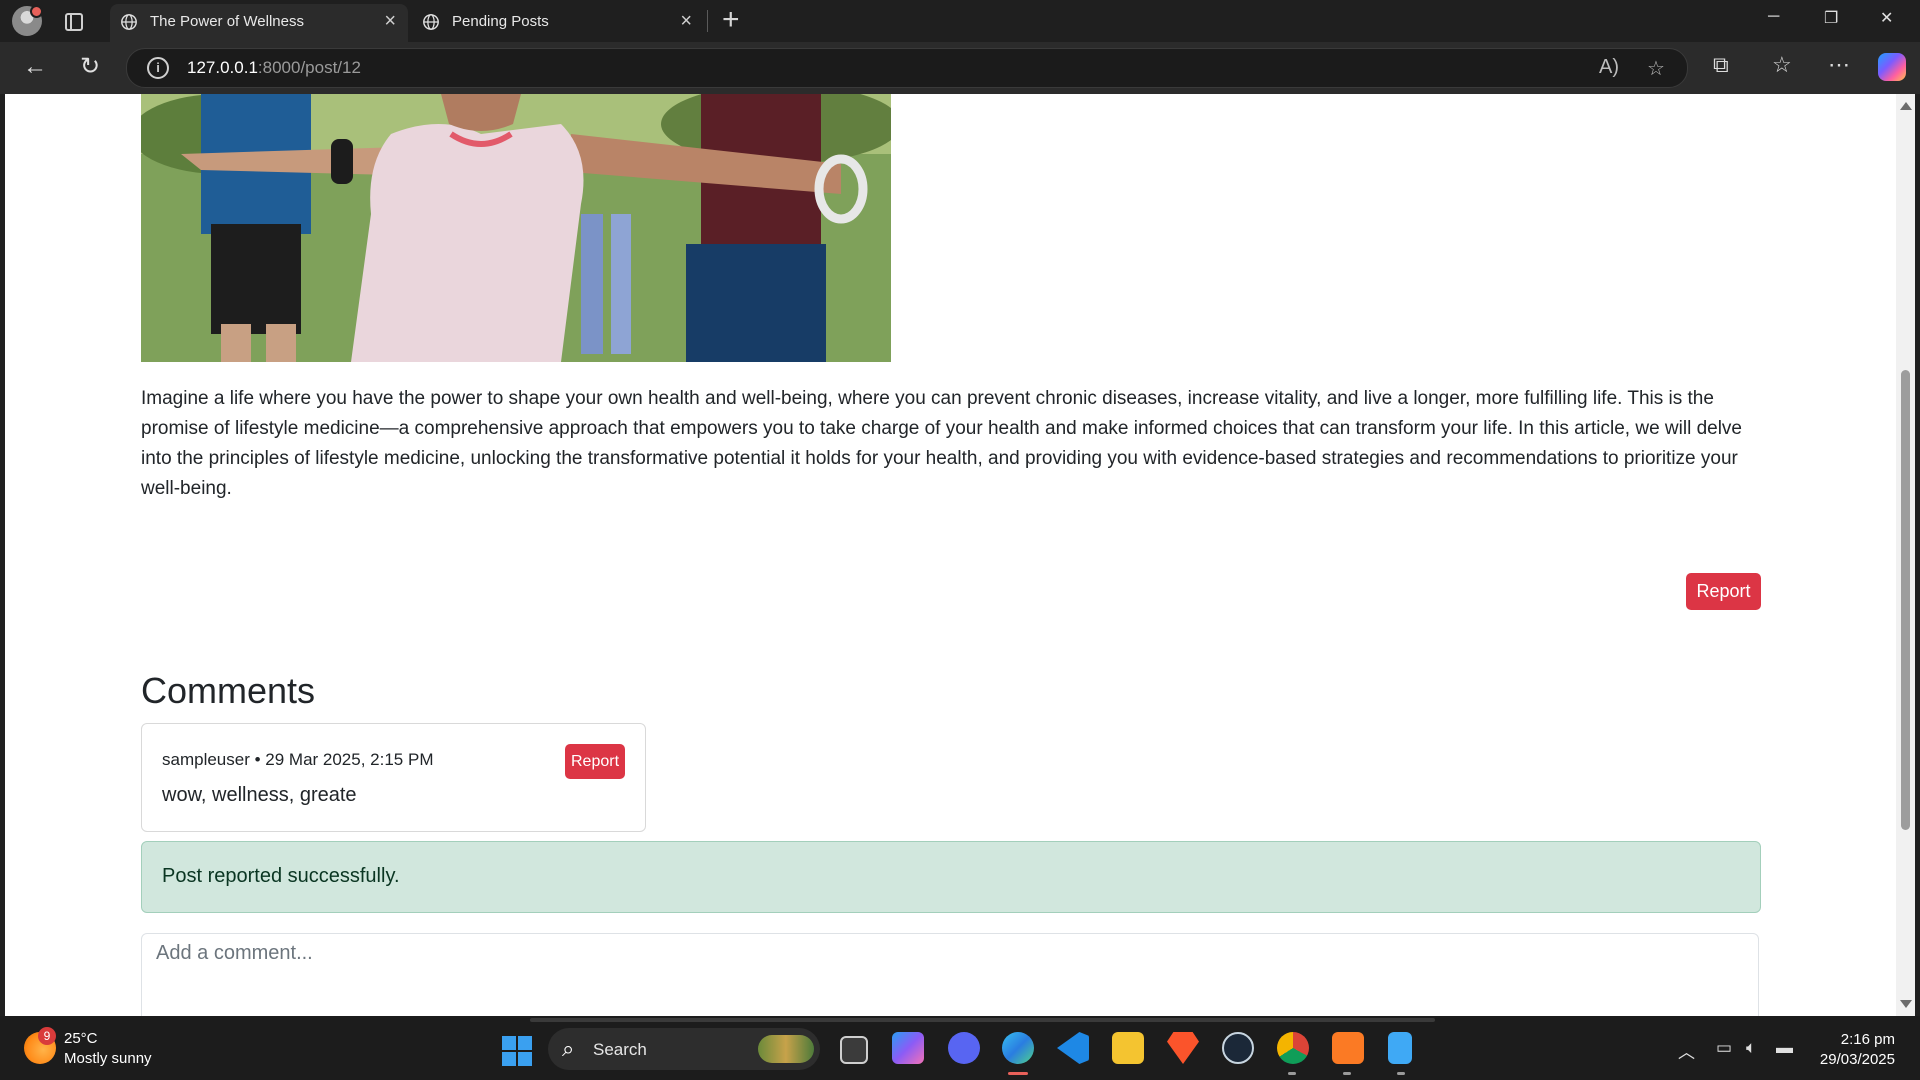 The image size is (1920, 1080). I want to click on battery-icon: ▬, so click(1784, 1048).